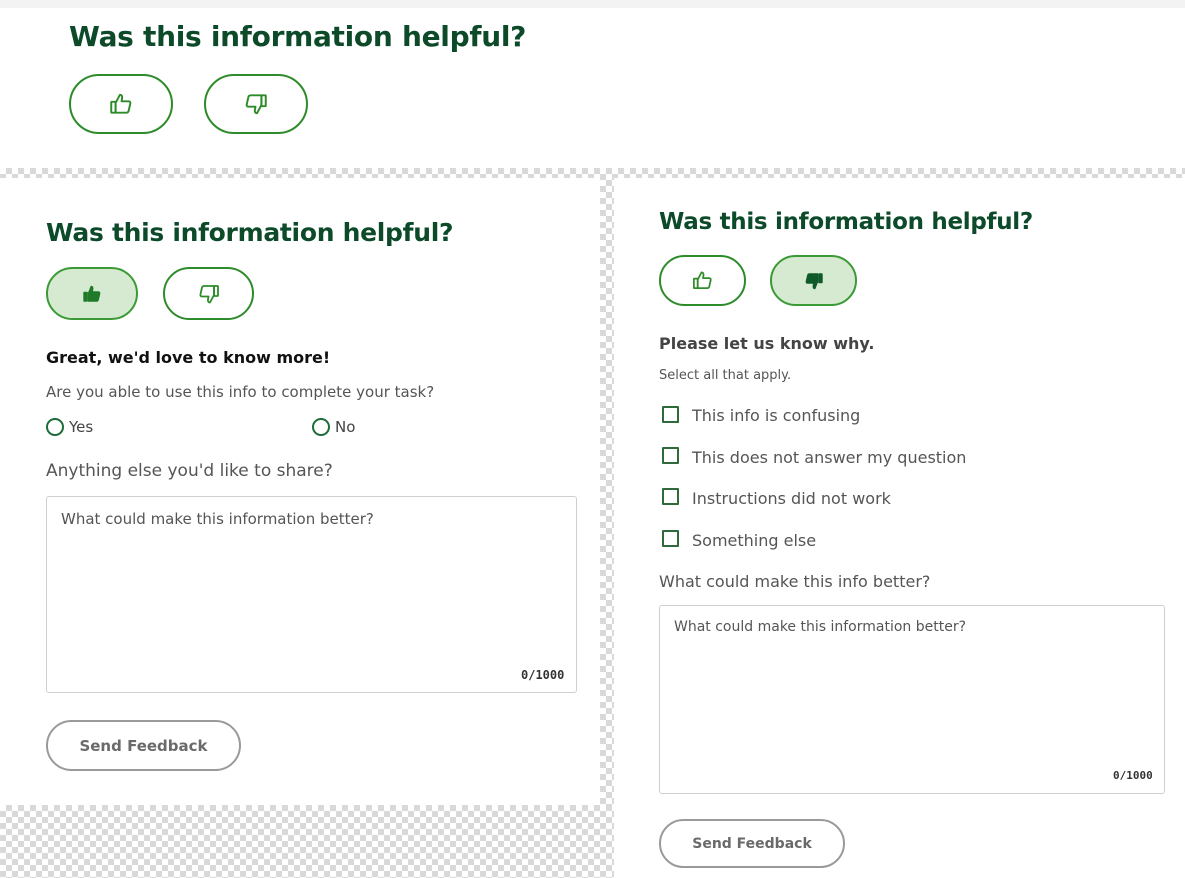 The width and height of the screenshot is (1185, 878). What do you see at coordinates (725, 375) in the screenshot?
I see `select-hint: Select all that apply.` at bounding box center [725, 375].